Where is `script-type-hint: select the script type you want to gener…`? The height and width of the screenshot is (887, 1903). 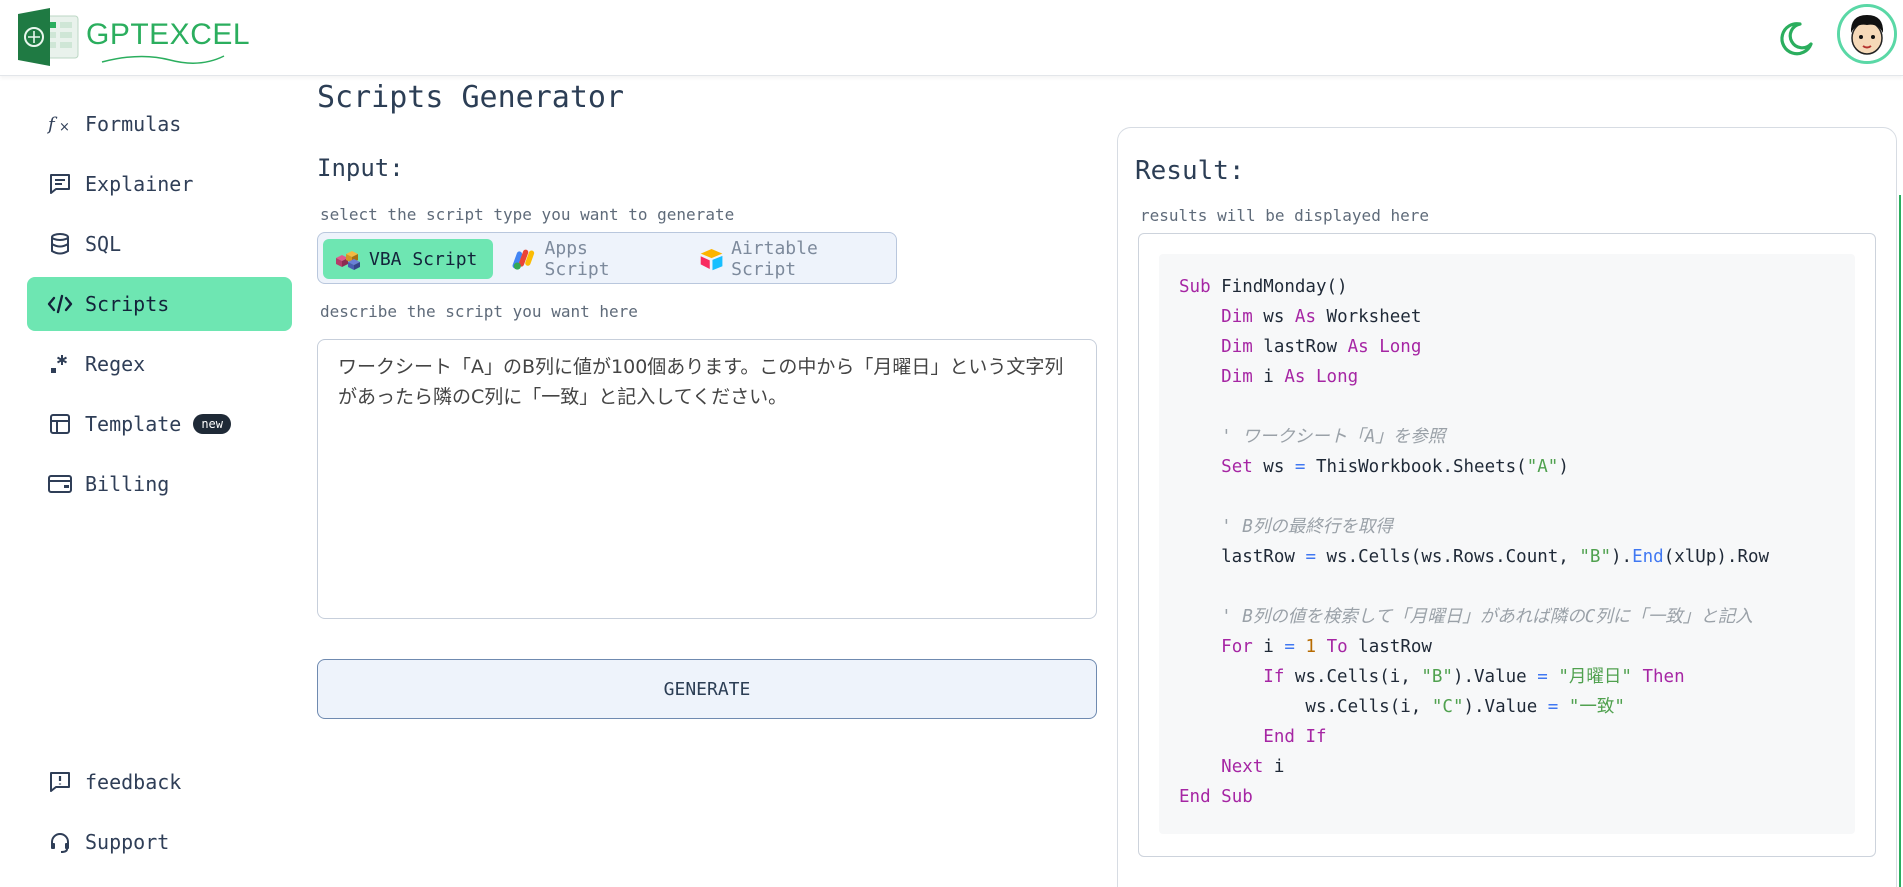
script-type-hint: select the script type you want to gener… is located at coordinates (527, 214).